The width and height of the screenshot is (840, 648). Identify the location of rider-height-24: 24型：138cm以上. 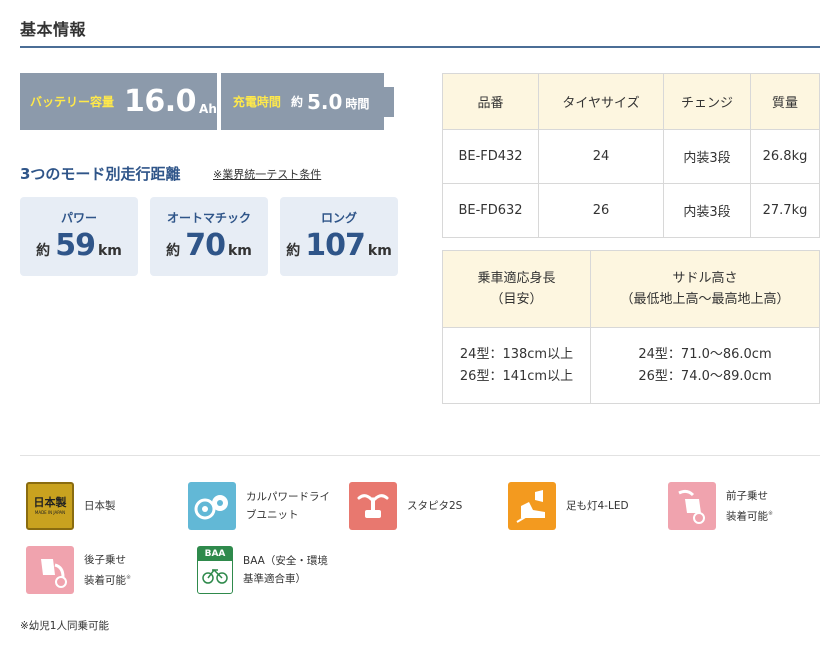
(516, 354).